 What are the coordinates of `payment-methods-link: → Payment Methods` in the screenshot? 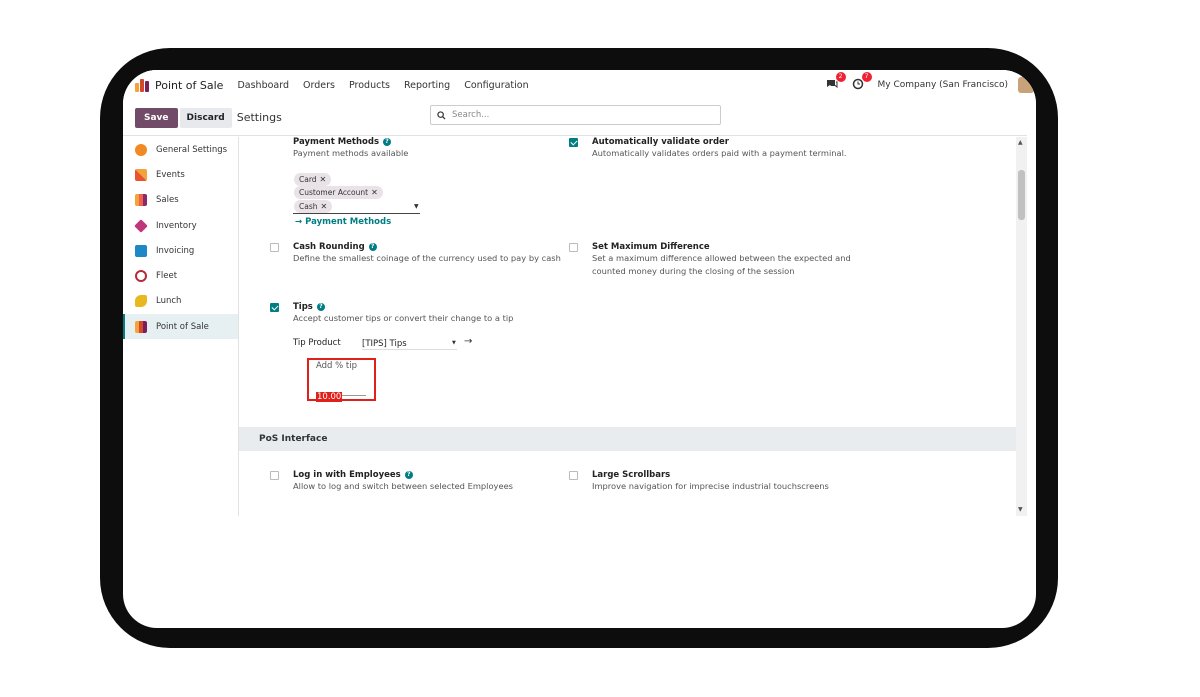 It's located at (343, 222).